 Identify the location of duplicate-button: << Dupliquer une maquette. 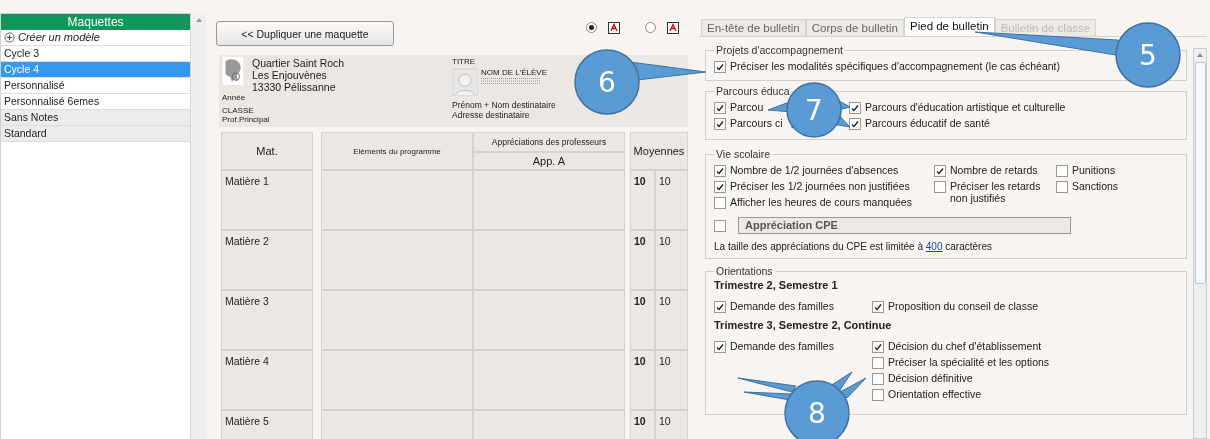
(305, 33).